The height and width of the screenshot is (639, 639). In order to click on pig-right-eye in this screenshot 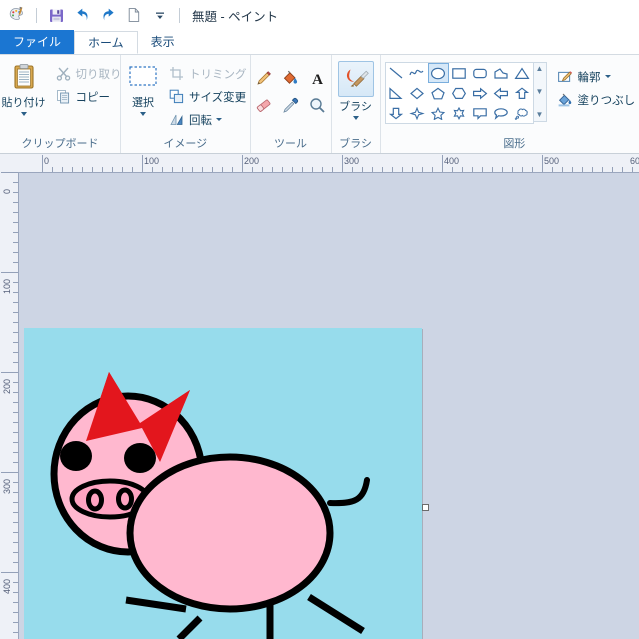, I will do `click(140, 458)`.